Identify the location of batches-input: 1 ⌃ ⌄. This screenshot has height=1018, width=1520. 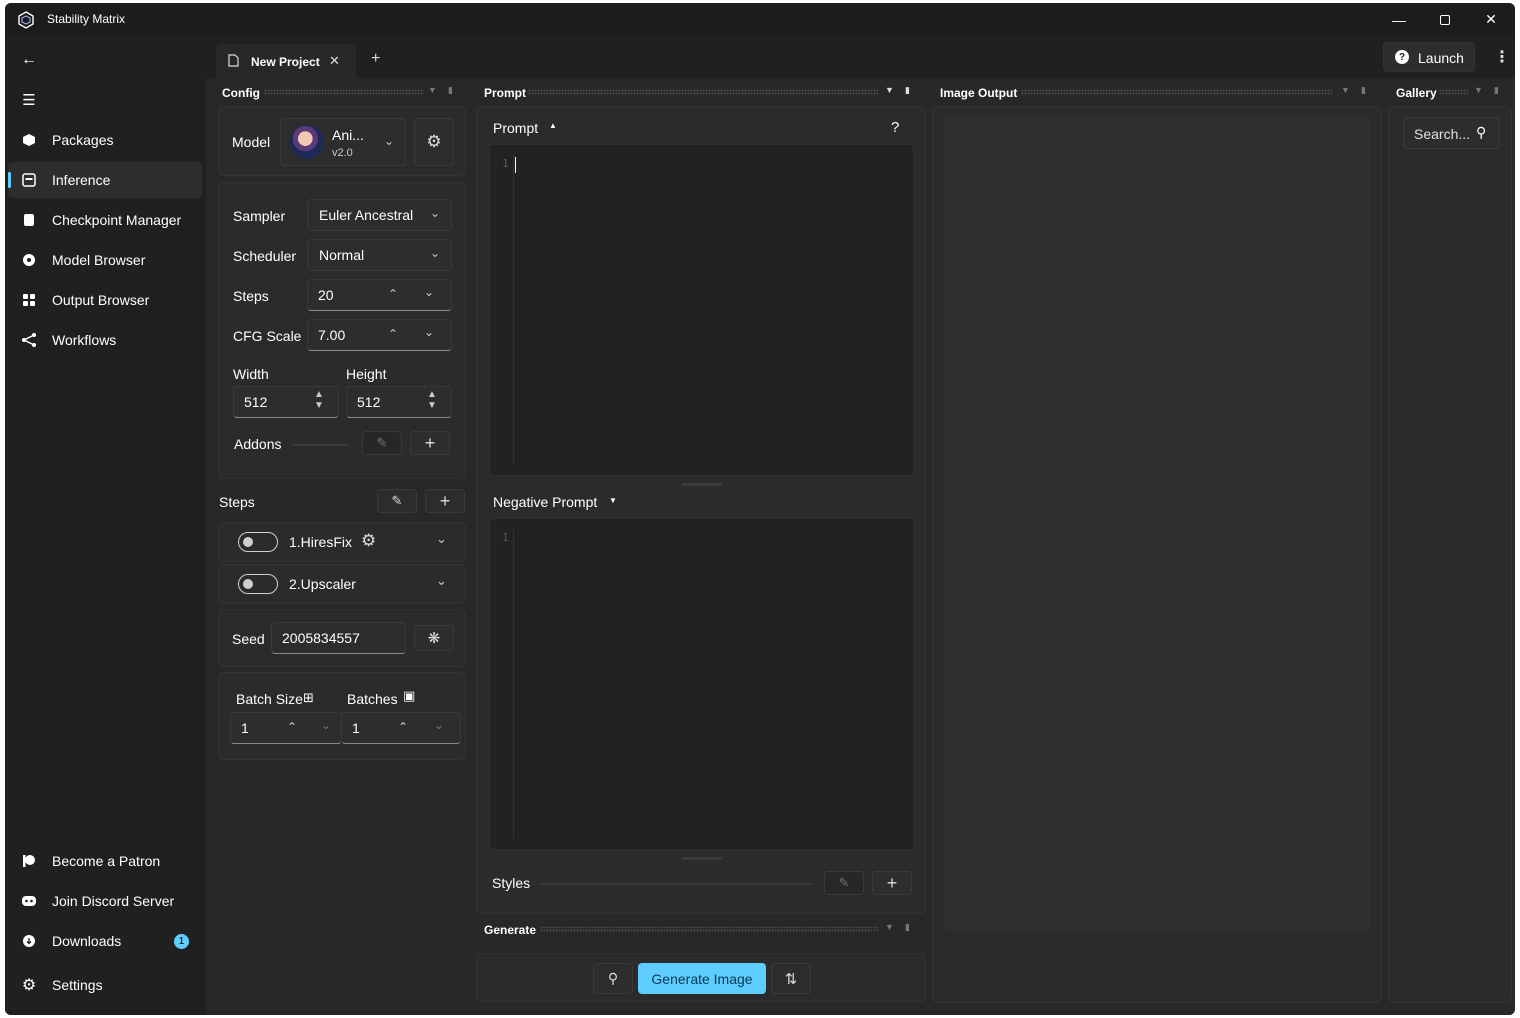
(401, 728).